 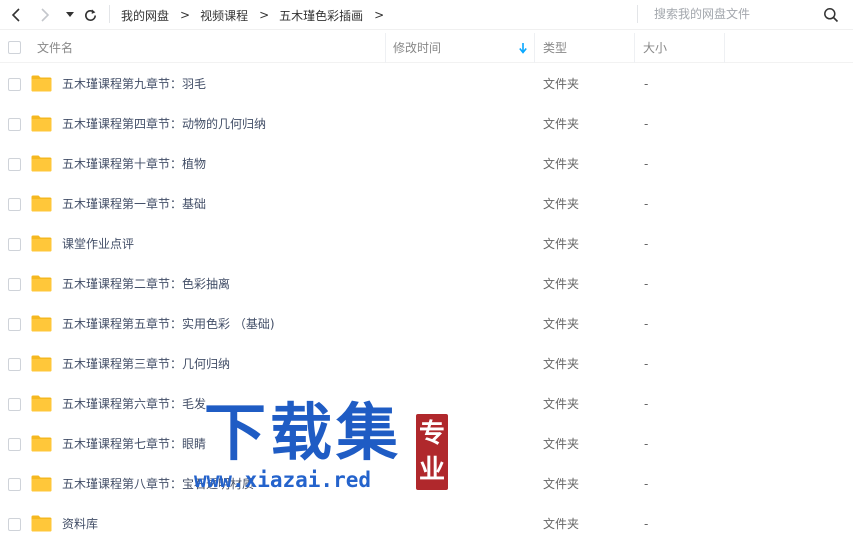 I want to click on file-row: 五木瑾课程第五章节：实用色彩 （基础) 文件夹 -, so click(x=426, y=324).